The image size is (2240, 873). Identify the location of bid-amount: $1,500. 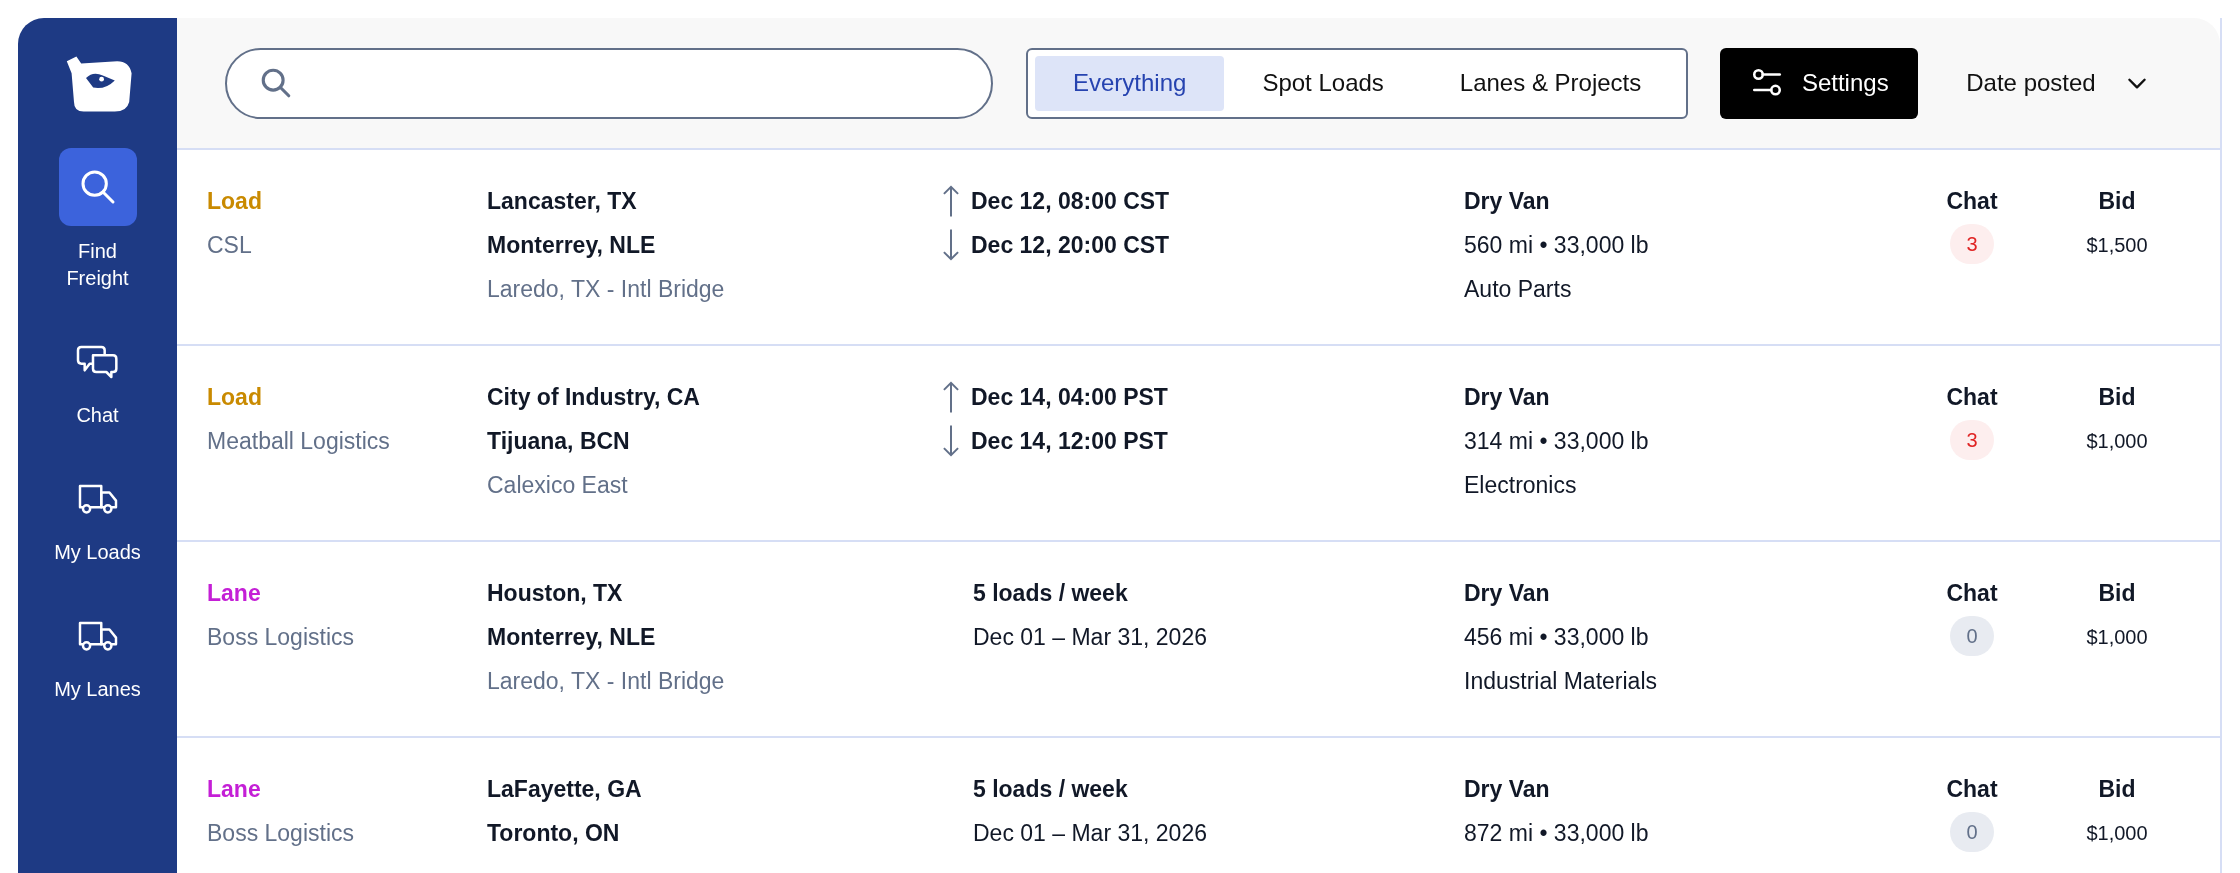
(2117, 245).